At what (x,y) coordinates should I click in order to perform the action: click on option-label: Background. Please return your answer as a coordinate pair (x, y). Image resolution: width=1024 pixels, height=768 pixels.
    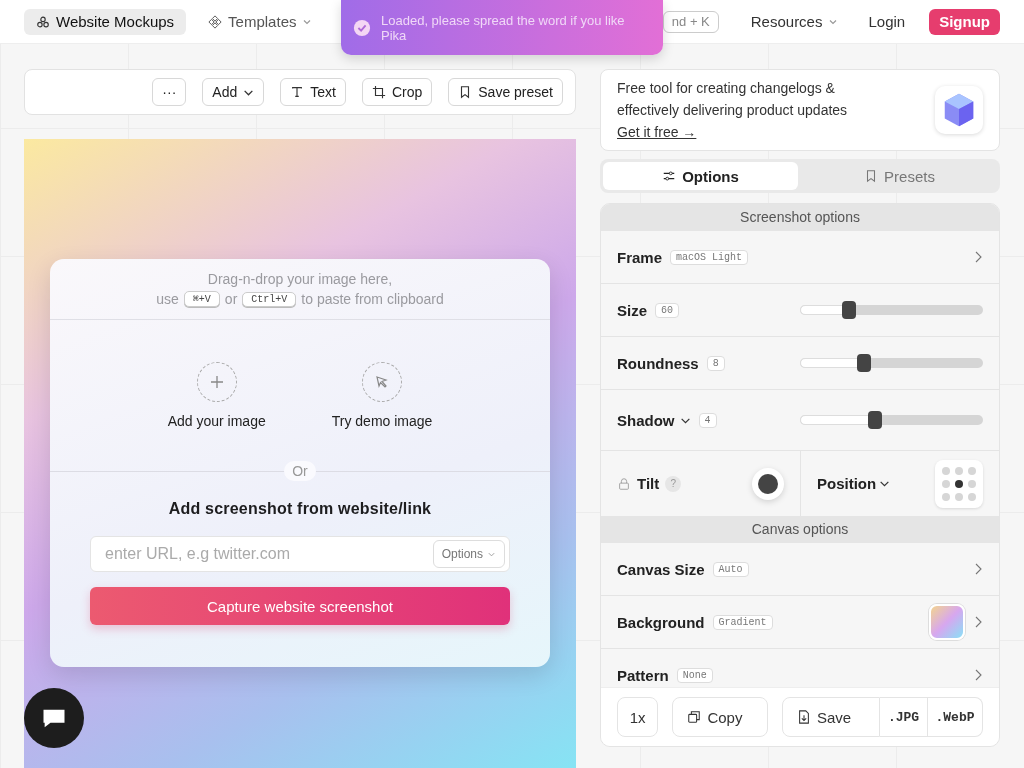
    Looking at the image, I should click on (661, 622).